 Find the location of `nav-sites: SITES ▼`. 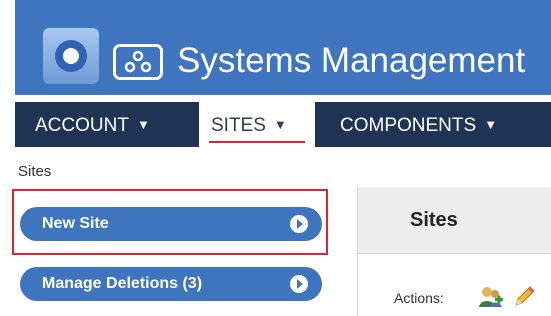

nav-sites: SITES ▼ is located at coordinates (257, 124).